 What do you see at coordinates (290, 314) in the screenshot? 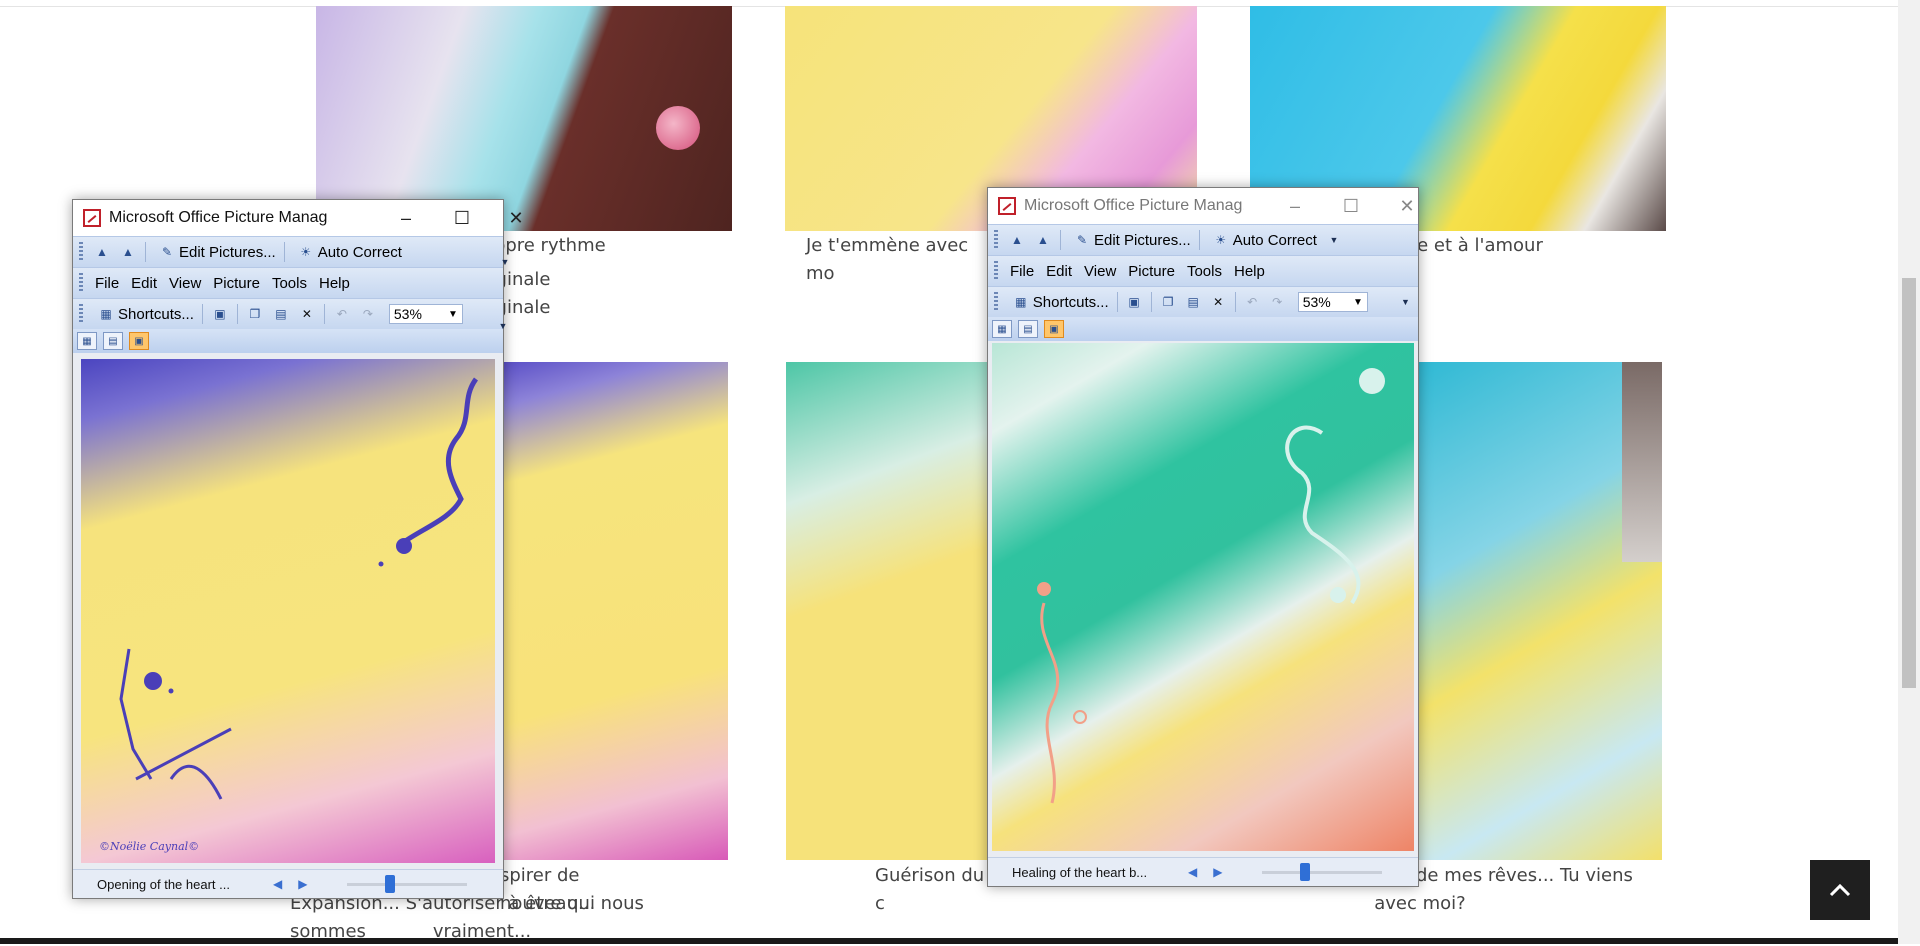
I see `standard-toolbar: ▦ Shortcuts... ▣ ❐ ▤ ✕ ↶ ↷ 53% ▼ ▼` at bounding box center [290, 314].